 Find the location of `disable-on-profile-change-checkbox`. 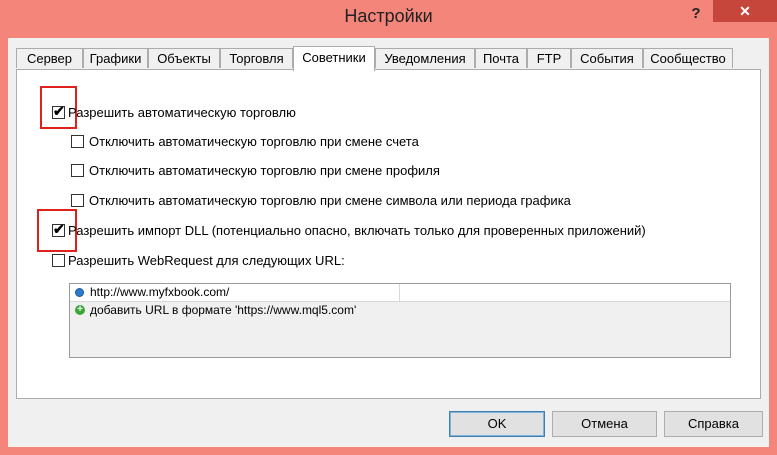

disable-on-profile-change-checkbox is located at coordinates (77, 170).